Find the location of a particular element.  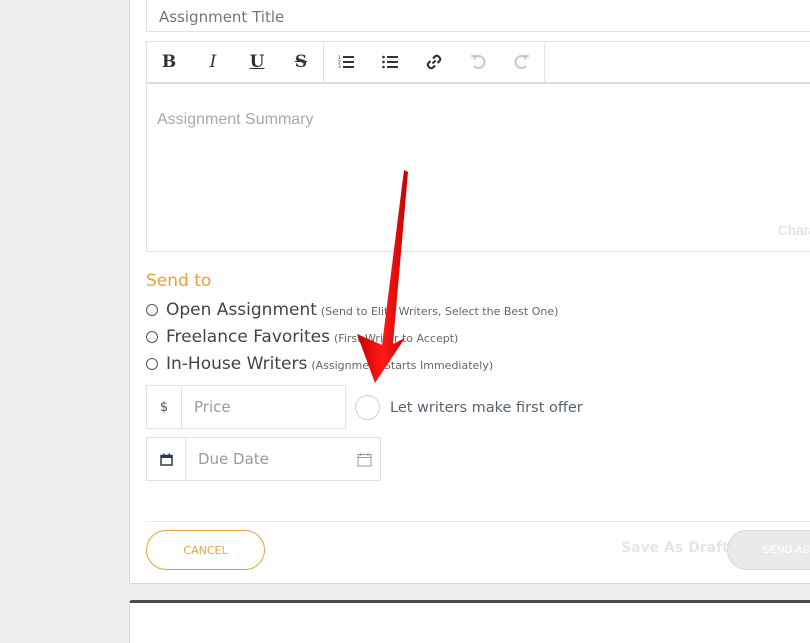

assignment-title-input is located at coordinates (478, 16).